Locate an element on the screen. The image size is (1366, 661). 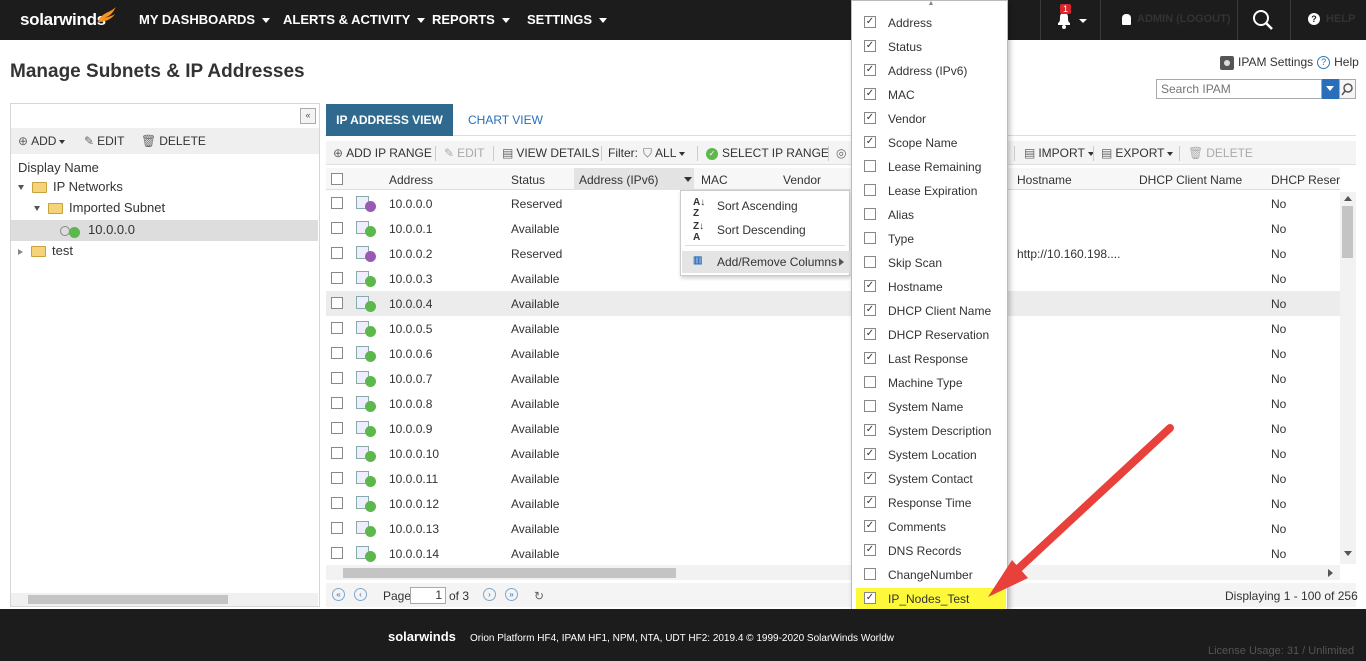
table-row: 10.0.0.6 Available No is located at coordinates (833, 353).